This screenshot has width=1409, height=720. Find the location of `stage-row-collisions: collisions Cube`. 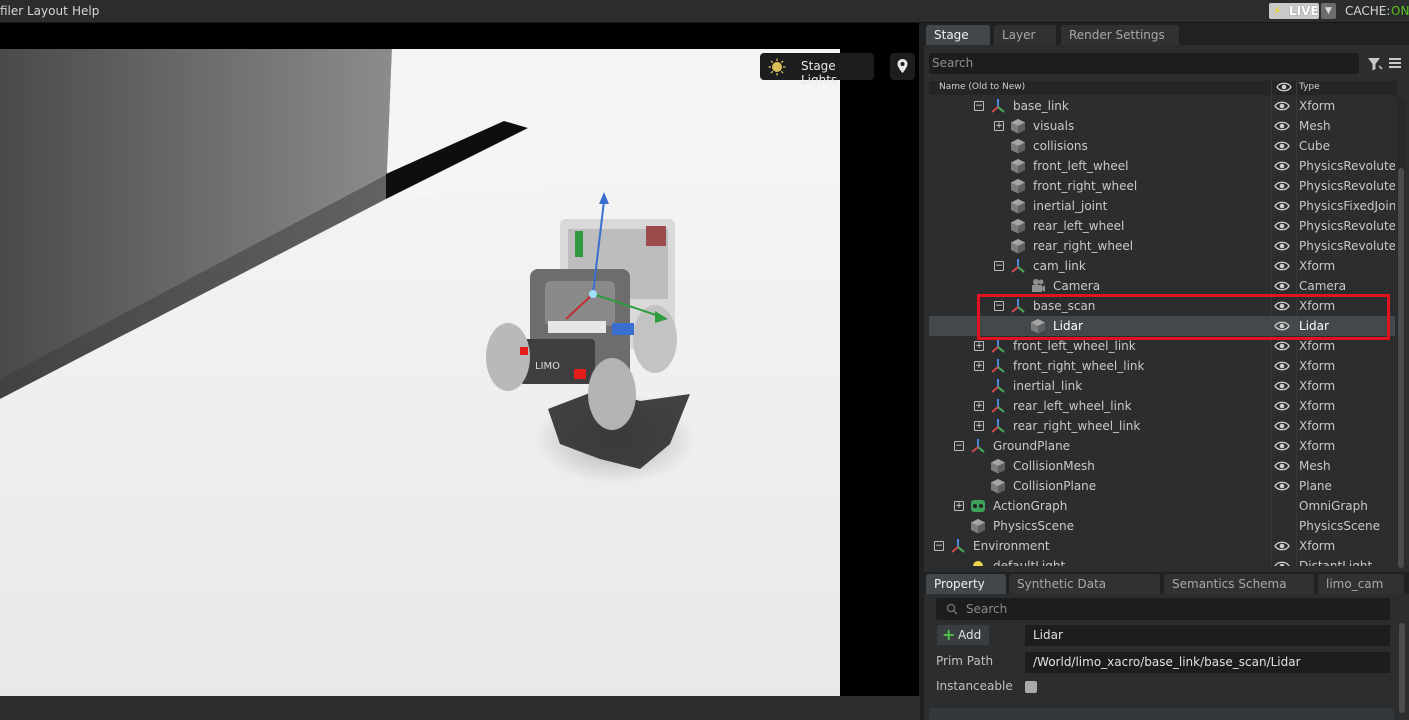

stage-row-collisions: collisions Cube is located at coordinates (1162, 146).